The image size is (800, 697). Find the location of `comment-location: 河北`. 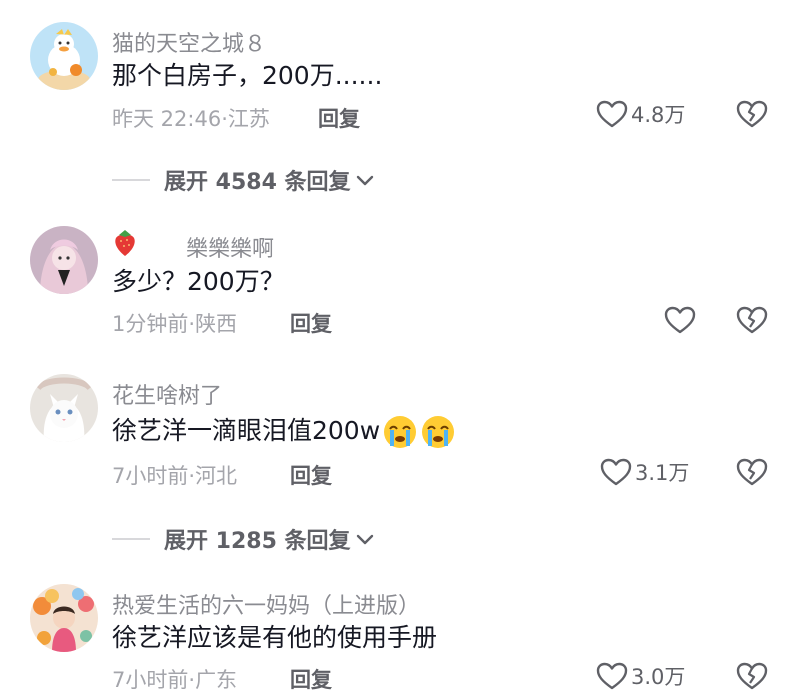

comment-location: 河北 is located at coordinates (216, 476).